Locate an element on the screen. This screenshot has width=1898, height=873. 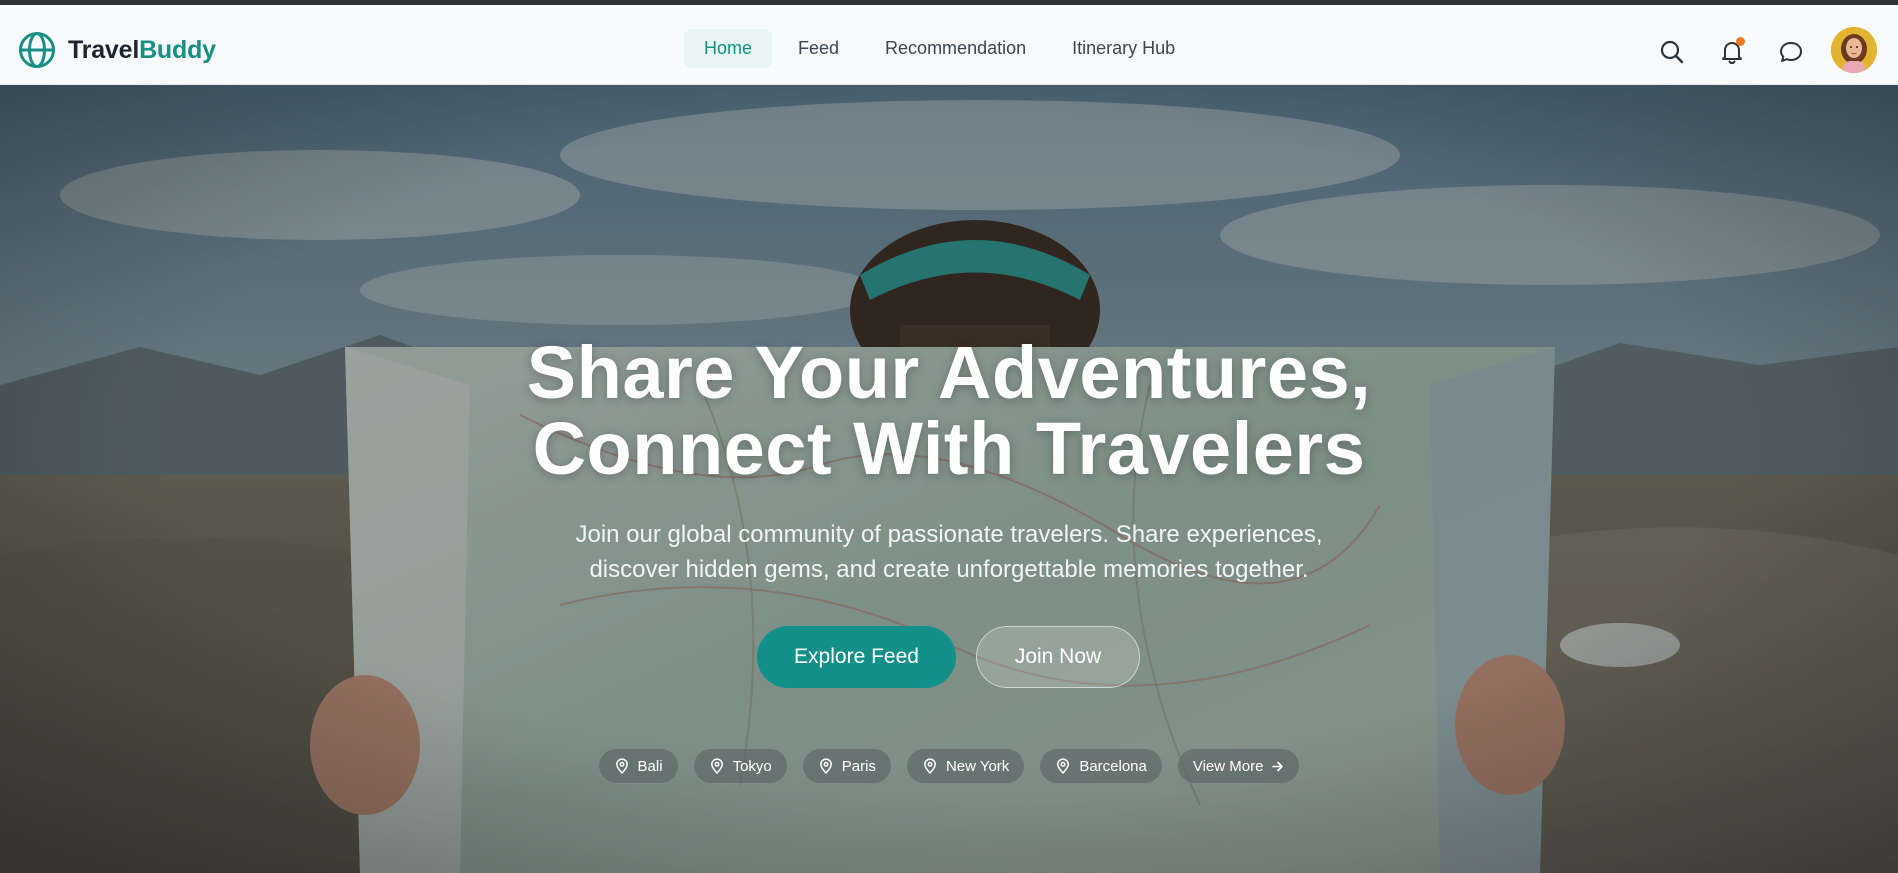
destination-chip-label: New York is located at coordinates (977, 766).